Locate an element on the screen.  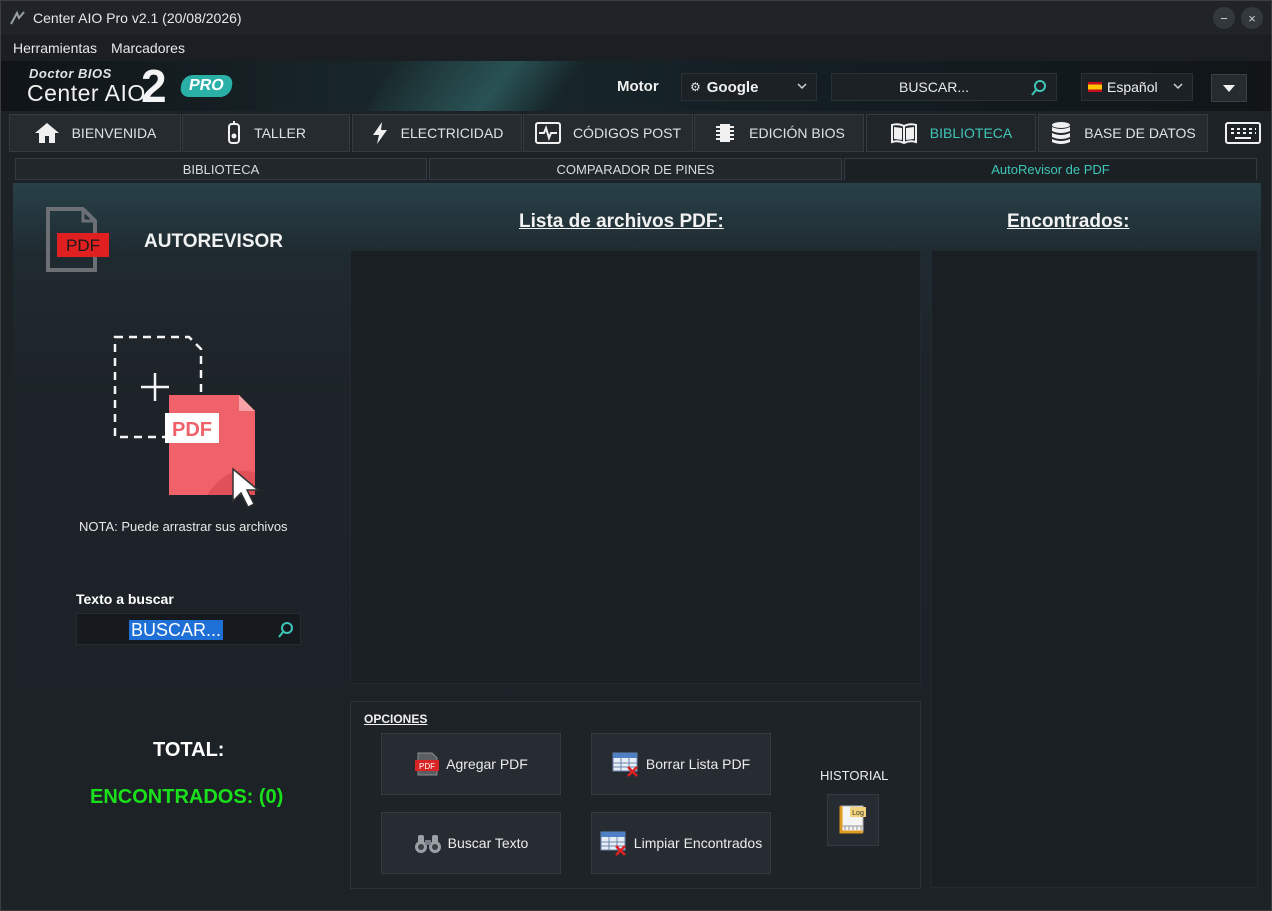
tab-label: CÓDIGOS POST is located at coordinates (627, 133).